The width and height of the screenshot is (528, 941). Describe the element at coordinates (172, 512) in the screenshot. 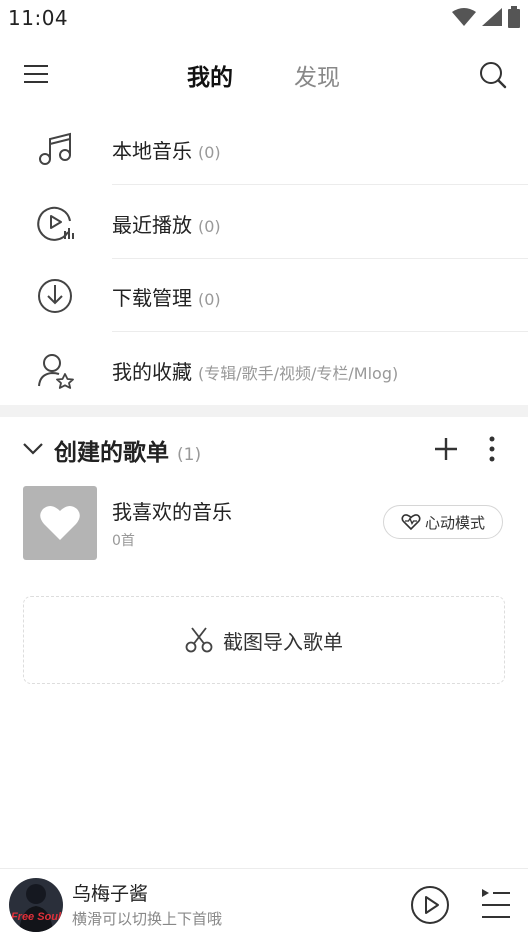

I see `playlist-title: 我喜欢的音乐` at that location.